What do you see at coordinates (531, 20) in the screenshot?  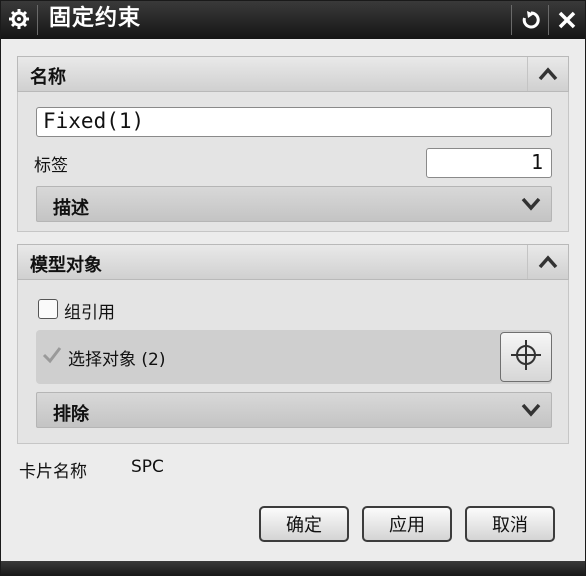 I see `reset-icon` at bounding box center [531, 20].